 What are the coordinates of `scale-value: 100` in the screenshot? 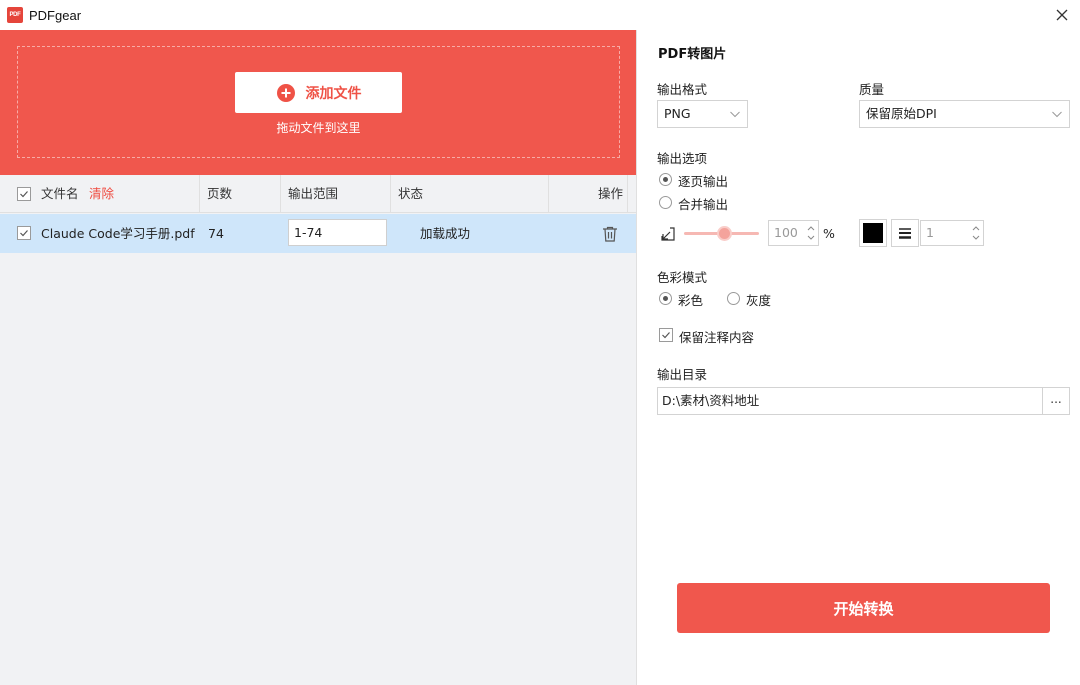 It's located at (786, 232).